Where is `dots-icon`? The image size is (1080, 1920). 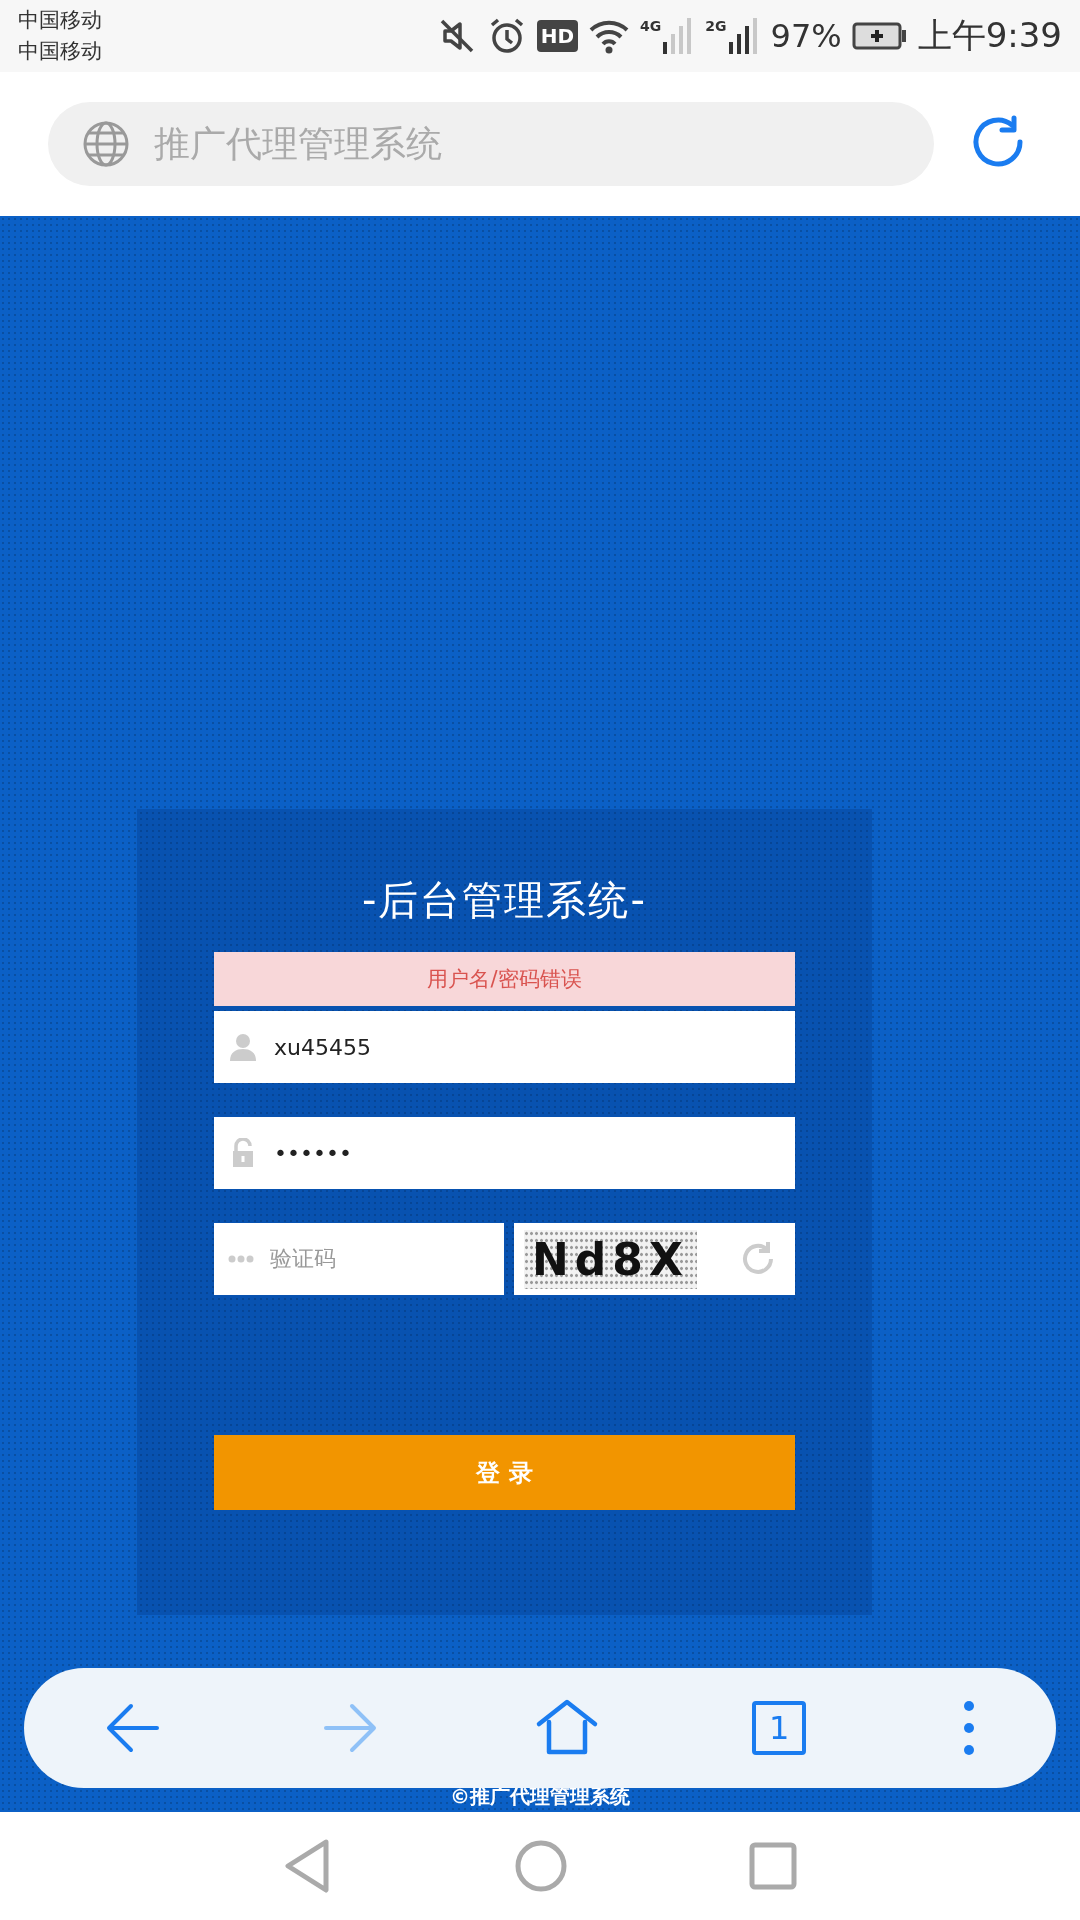 dots-icon is located at coordinates (241, 1259).